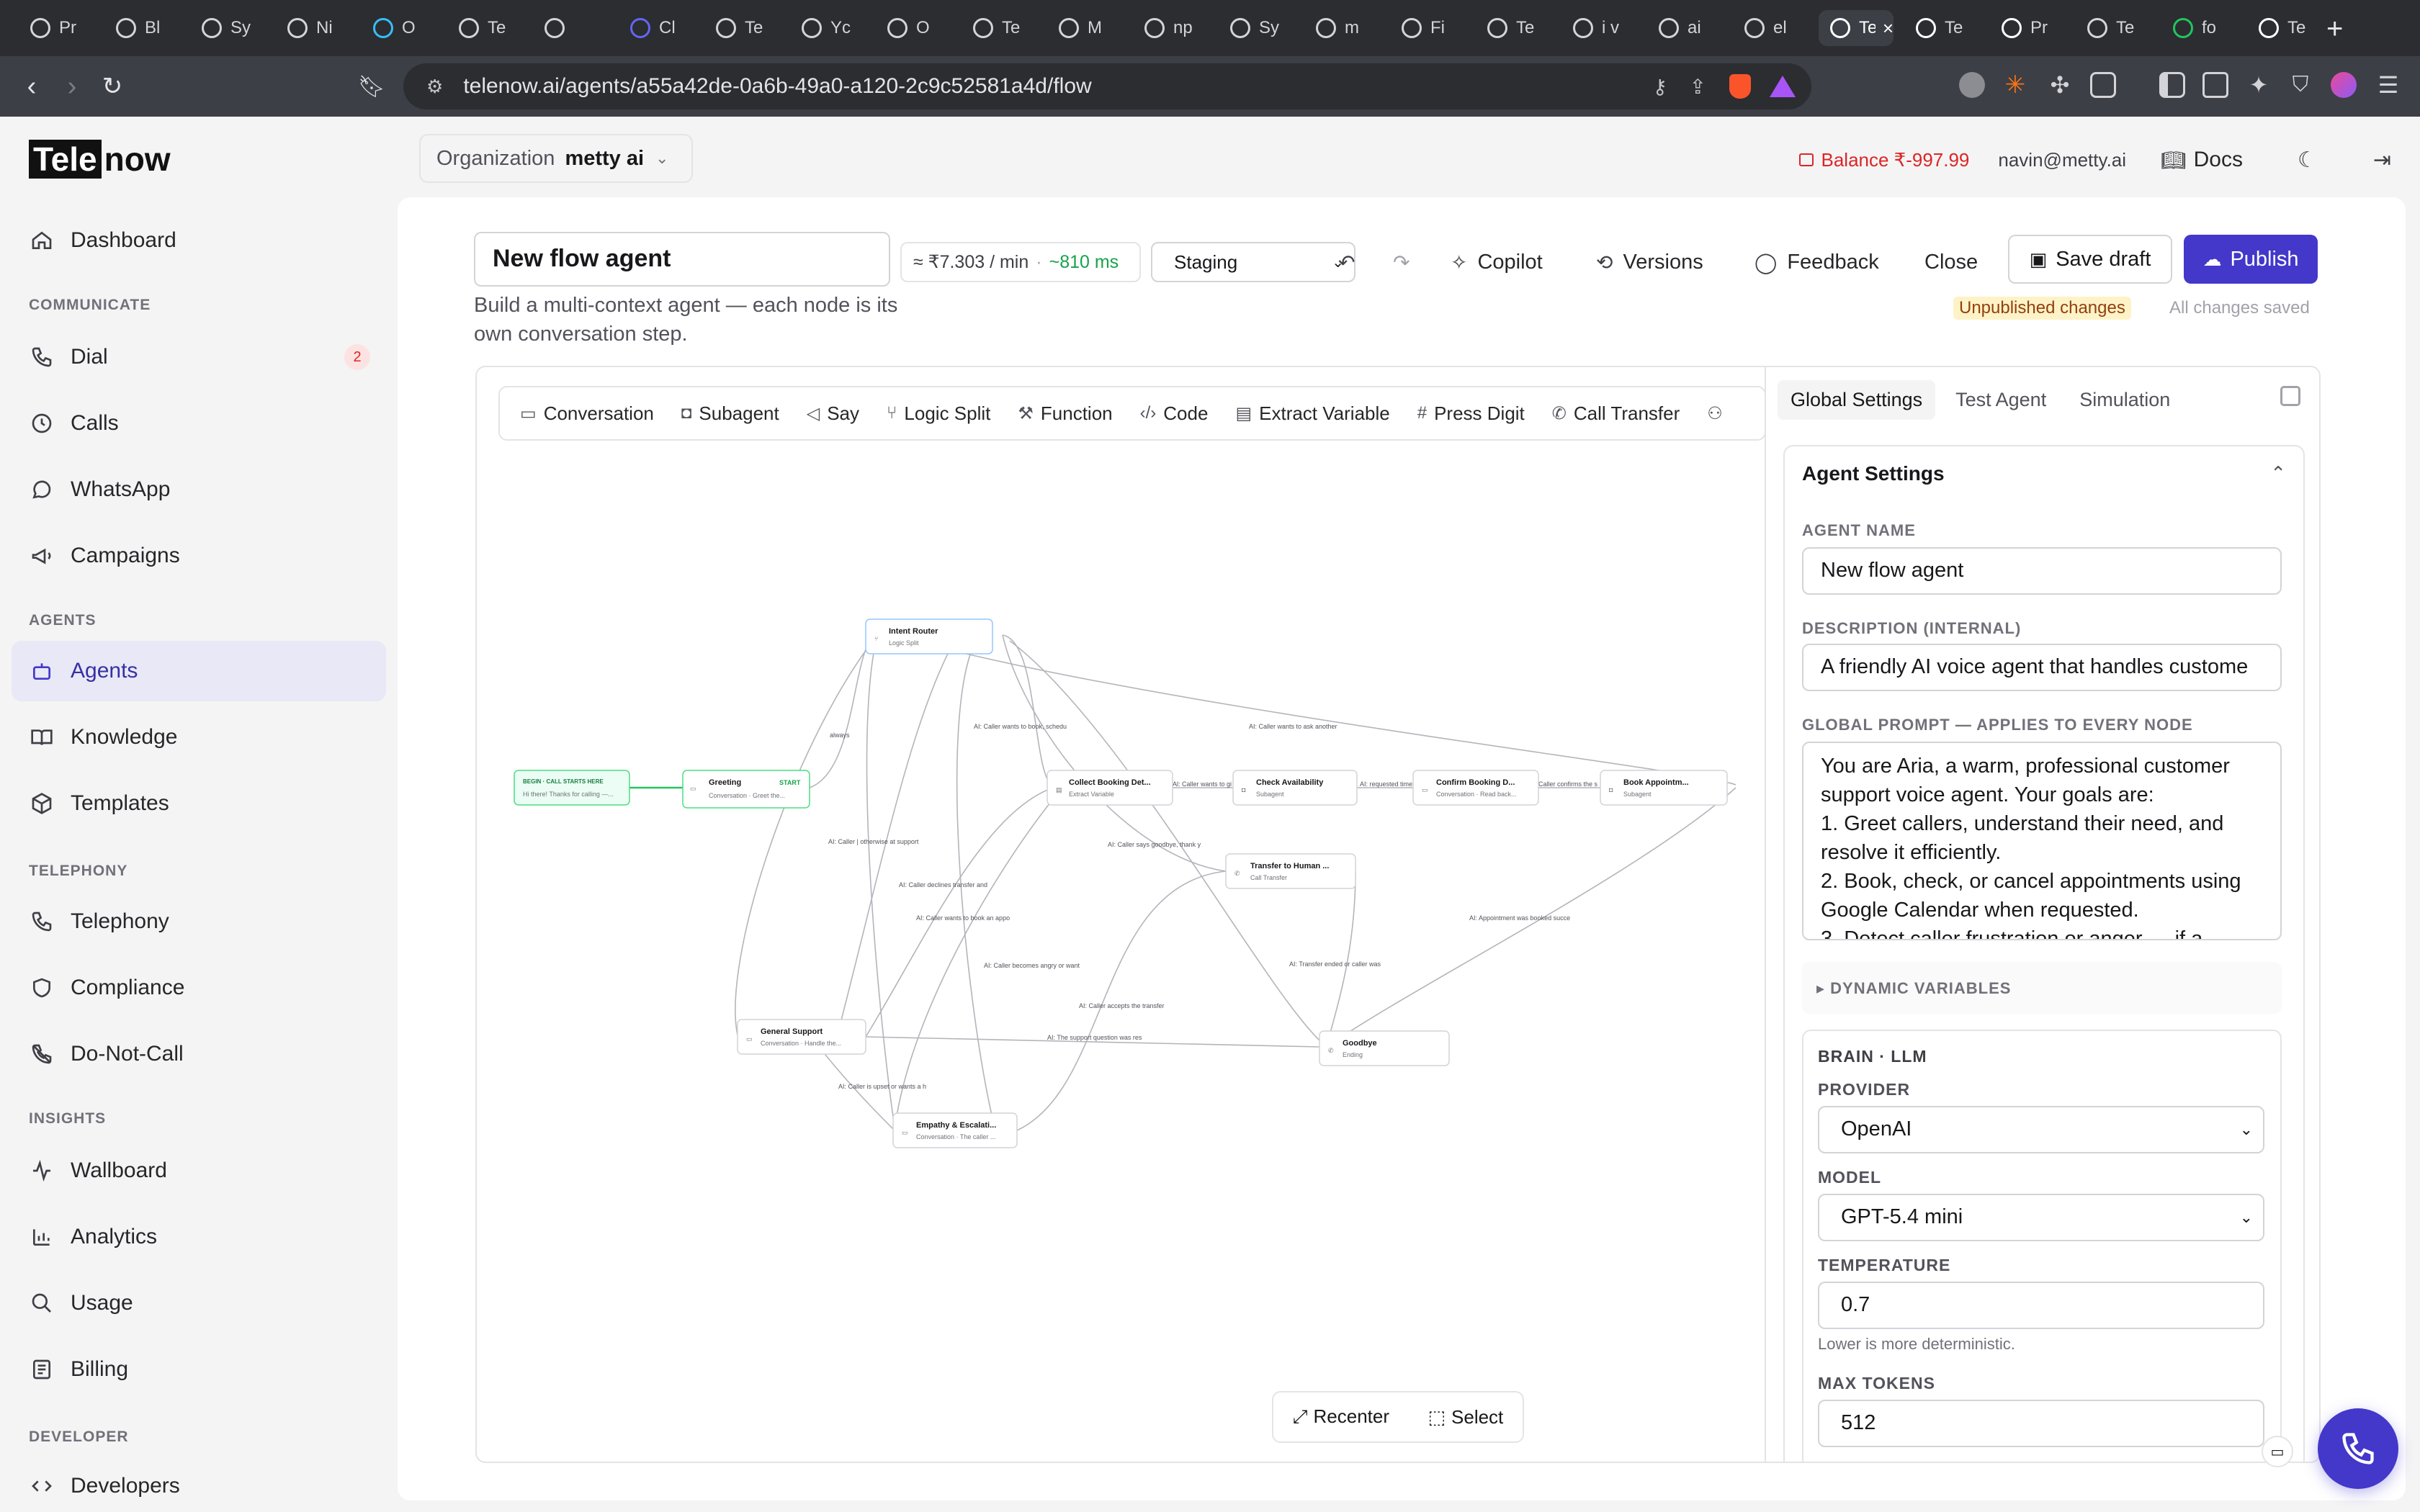  Describe the element at coordinates (112, 86) in the screenshot. I see `reload-icon: ↻` at that location.